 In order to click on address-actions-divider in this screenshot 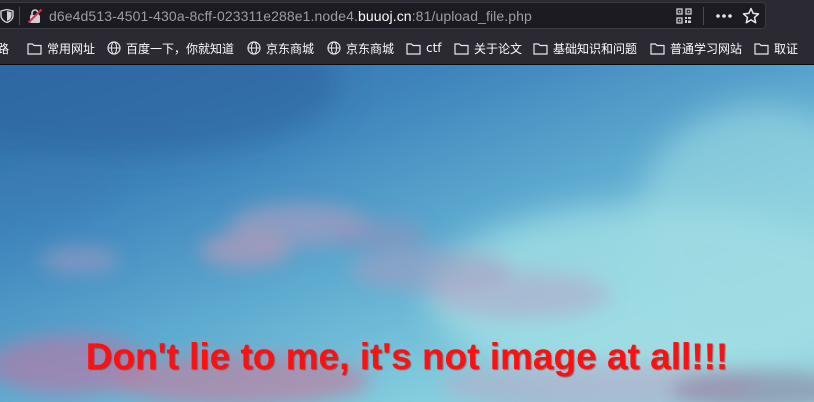, I will do `click(703, 16)`.